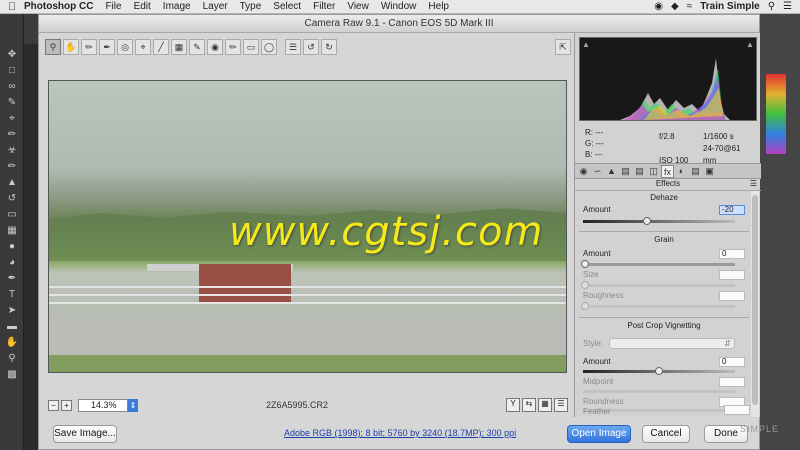  I want to click on gradient-tool-icon: ▦, so click(12, 231).